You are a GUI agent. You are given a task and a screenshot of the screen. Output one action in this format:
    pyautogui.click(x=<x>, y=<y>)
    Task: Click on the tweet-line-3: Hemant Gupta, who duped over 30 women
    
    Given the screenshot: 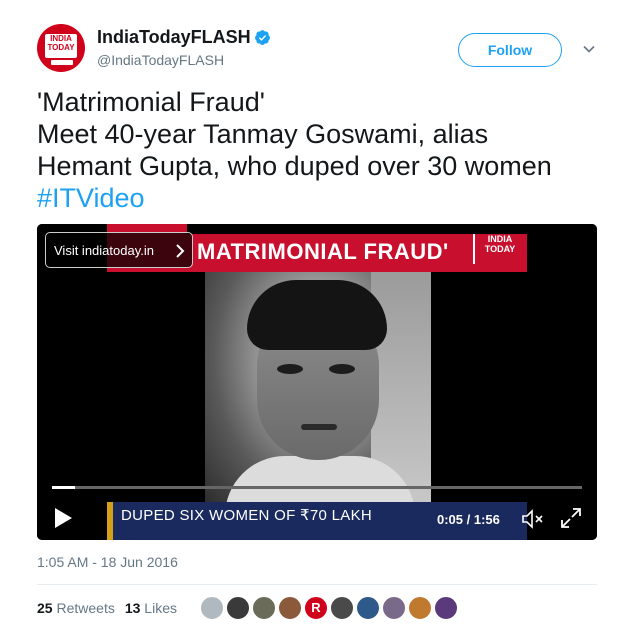 What is the action you would take?
    pyautogui.click(x=294, y=166)
    